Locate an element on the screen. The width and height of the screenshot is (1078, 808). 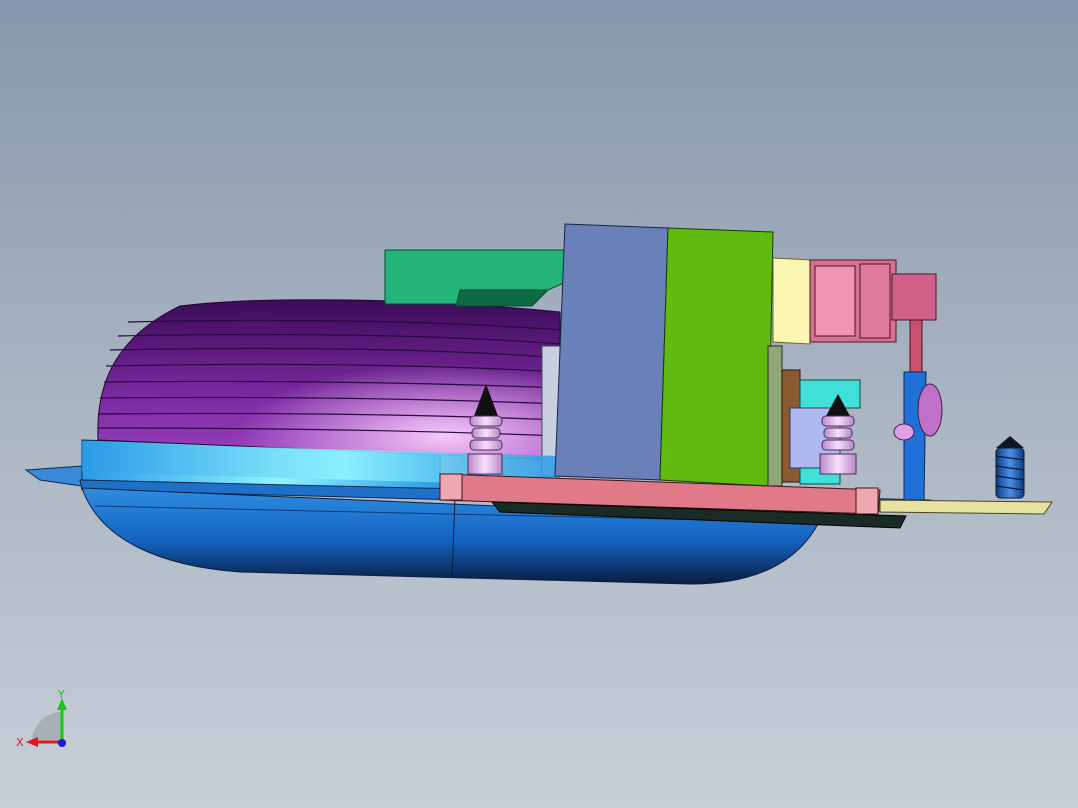
y-axis-label: Y is located at coordinates (61, 694).